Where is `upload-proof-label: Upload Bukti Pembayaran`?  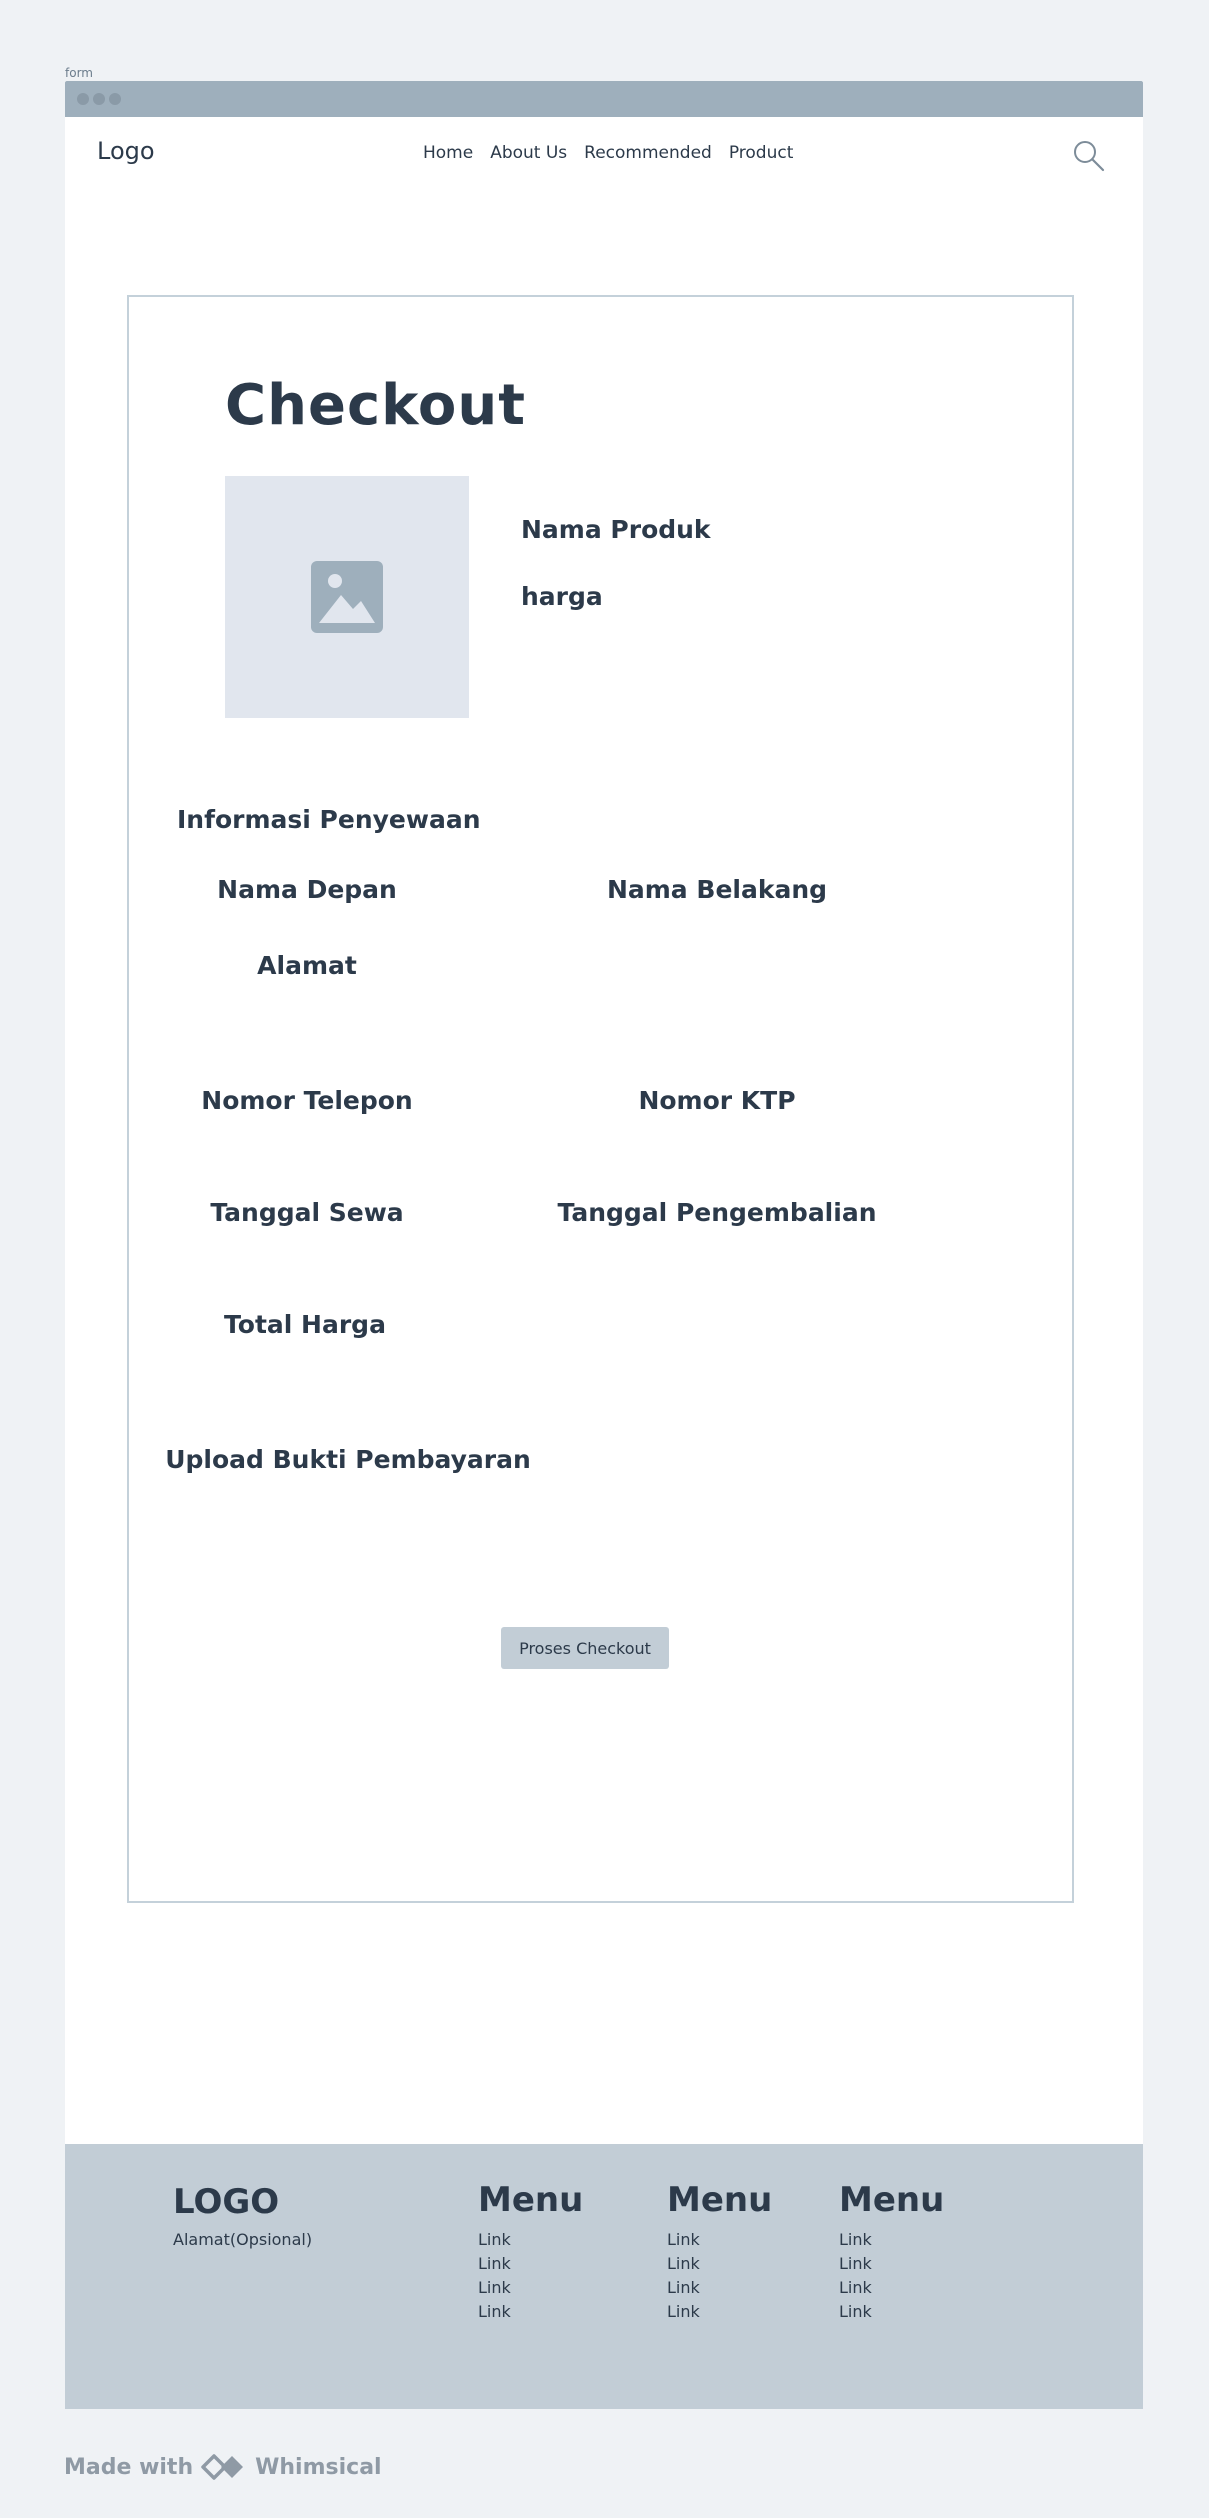
upload-proof-label: Upload Bukti Pembayaran is located at coordinates (348, 1459).